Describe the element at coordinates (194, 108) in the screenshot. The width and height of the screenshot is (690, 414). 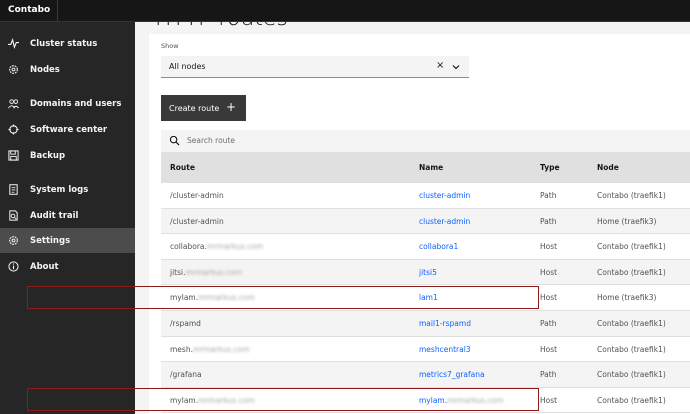
I see `create-route-label: Create route` at that location.